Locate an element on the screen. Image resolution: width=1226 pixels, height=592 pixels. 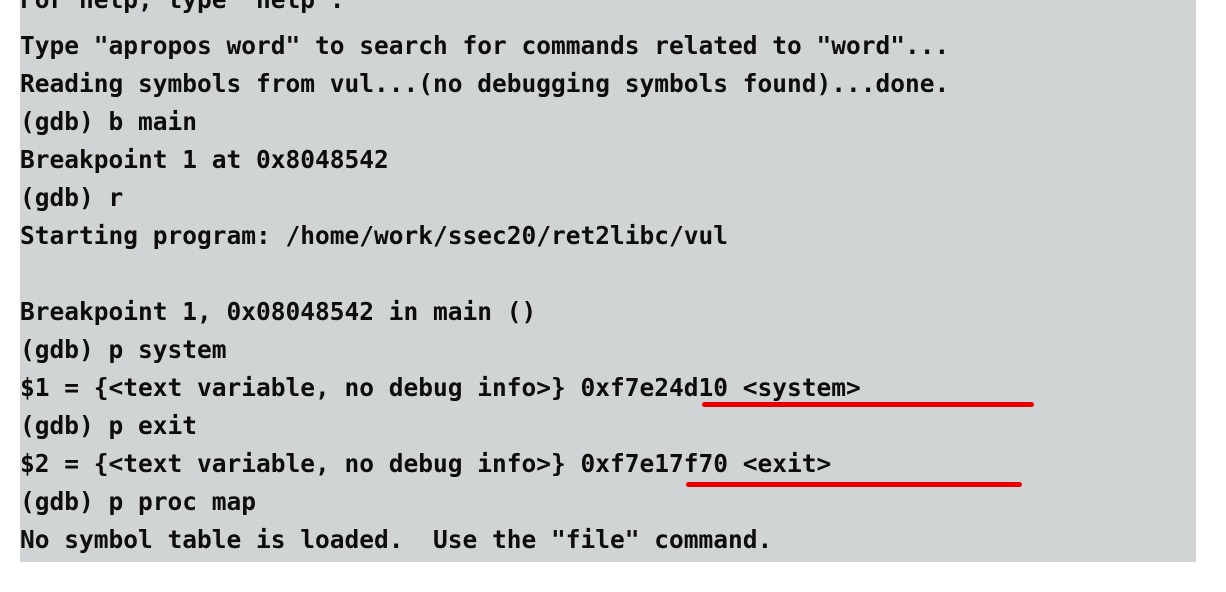
terminal-line-cmd-p-system: (gdb) p system is located at coordinates (123, 349).